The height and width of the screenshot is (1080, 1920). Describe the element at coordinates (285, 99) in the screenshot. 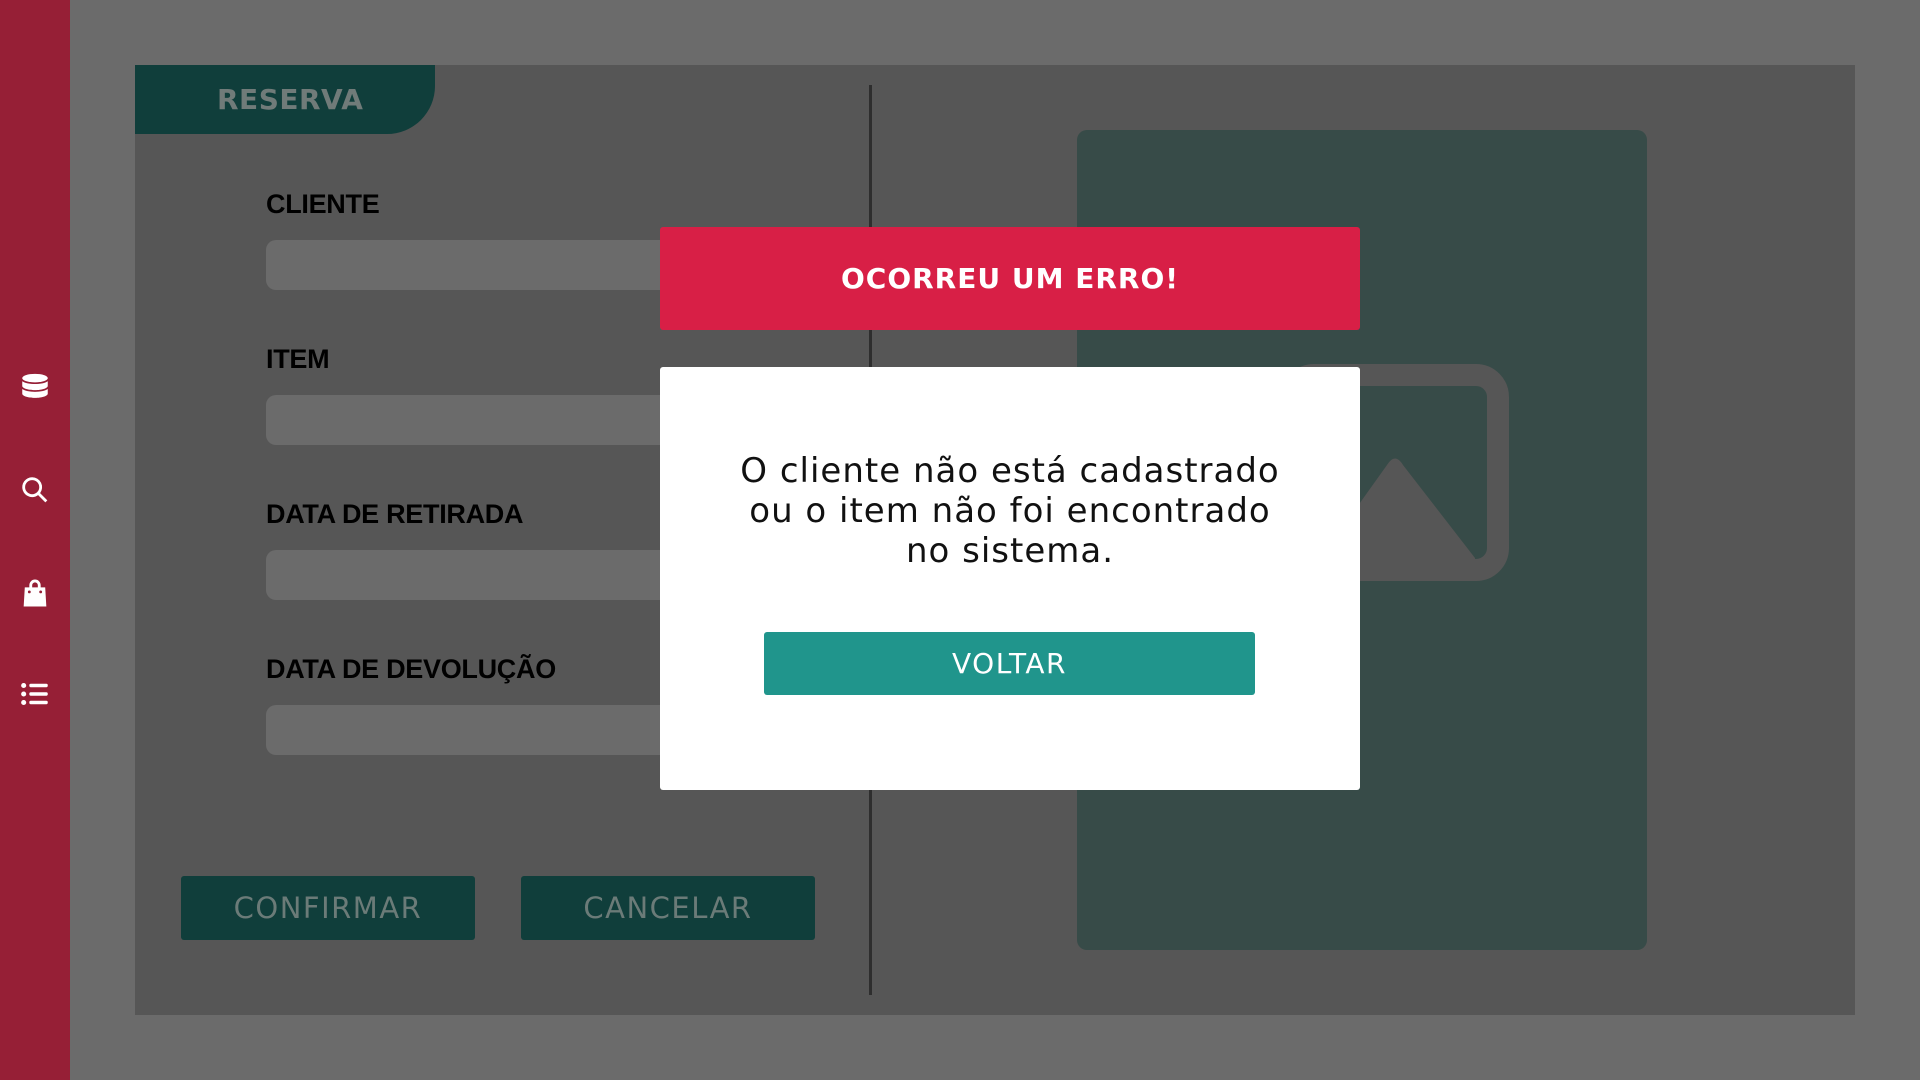

I see `tab-reserva: RESERVA` at that location.